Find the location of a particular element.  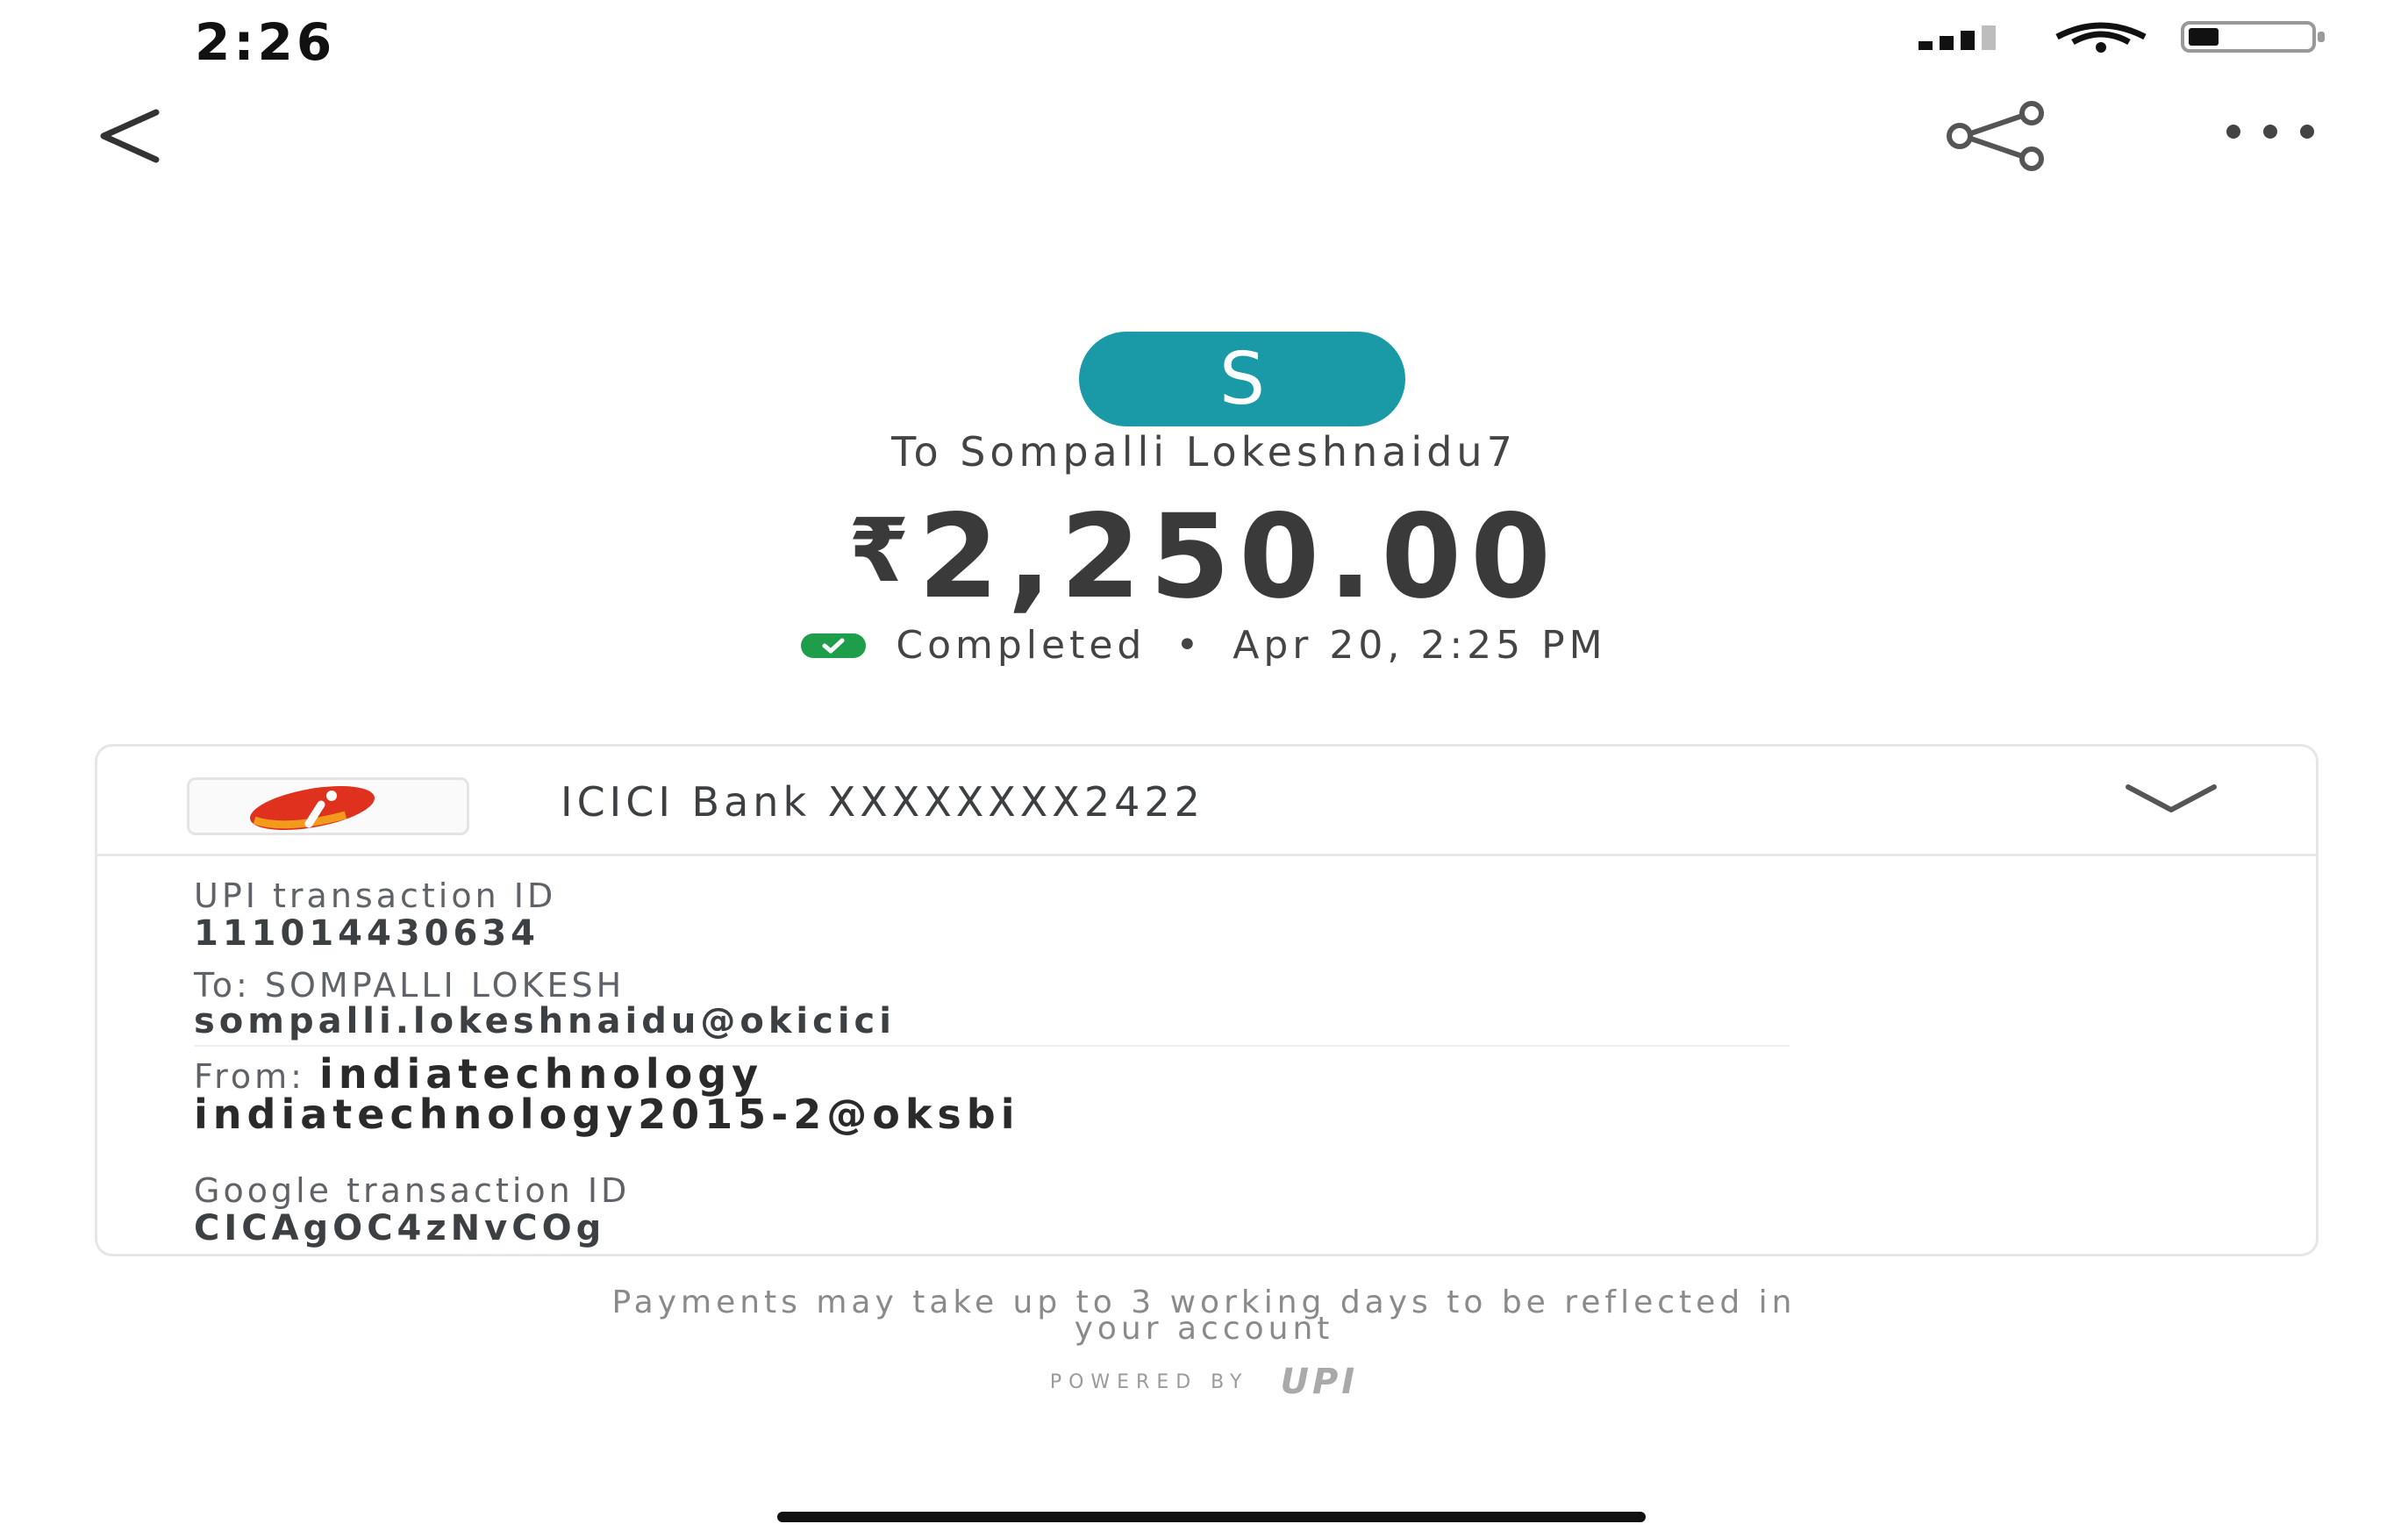

more-options-button is located at coordinates (2272, 132).